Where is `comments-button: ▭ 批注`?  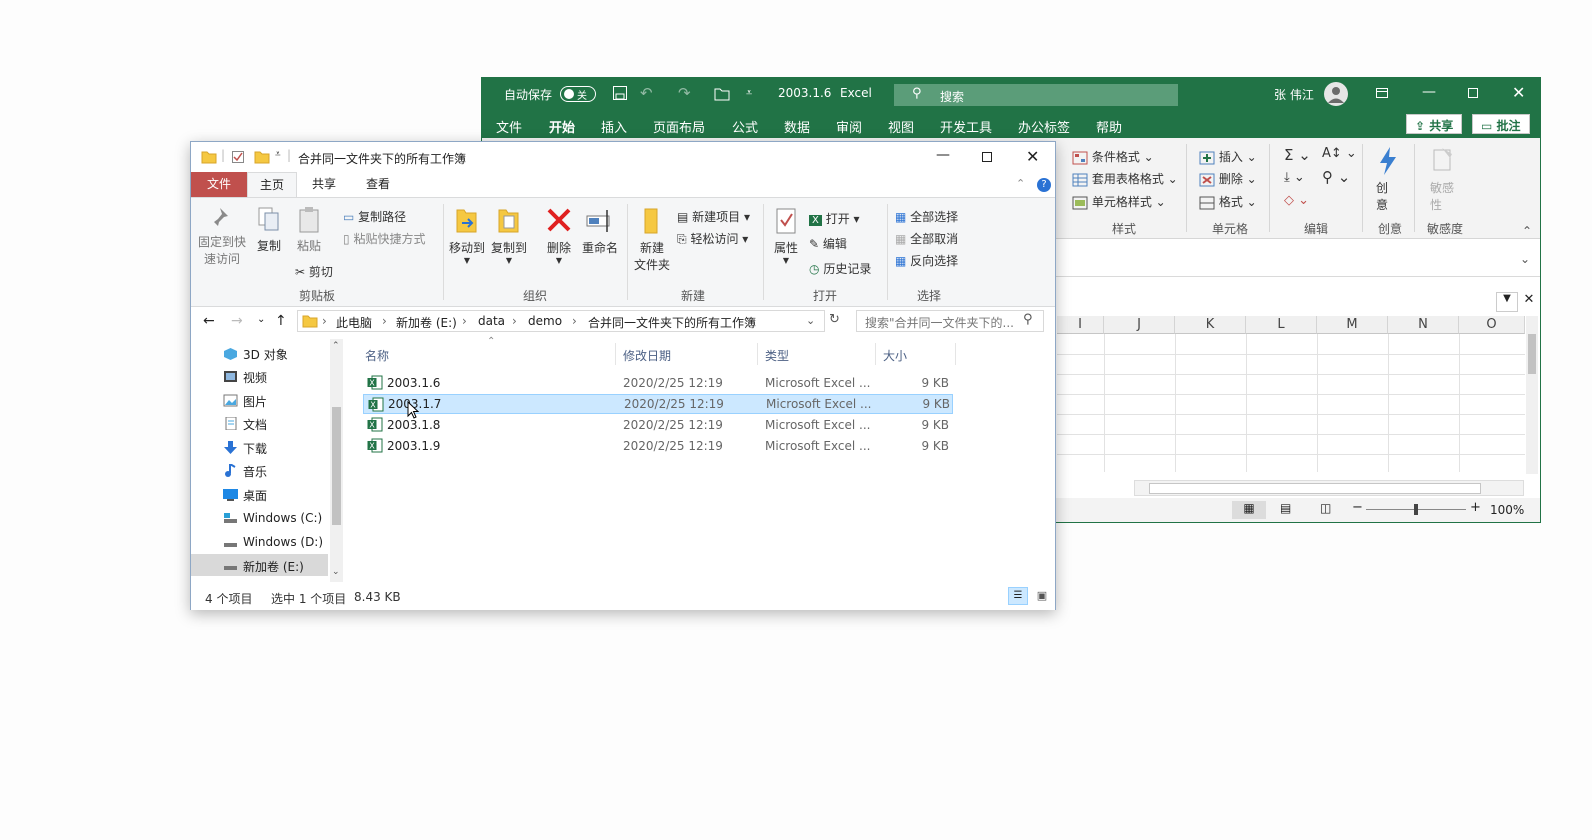
comments-button: ▭ 批注 is located at coordinates (1501, 124).